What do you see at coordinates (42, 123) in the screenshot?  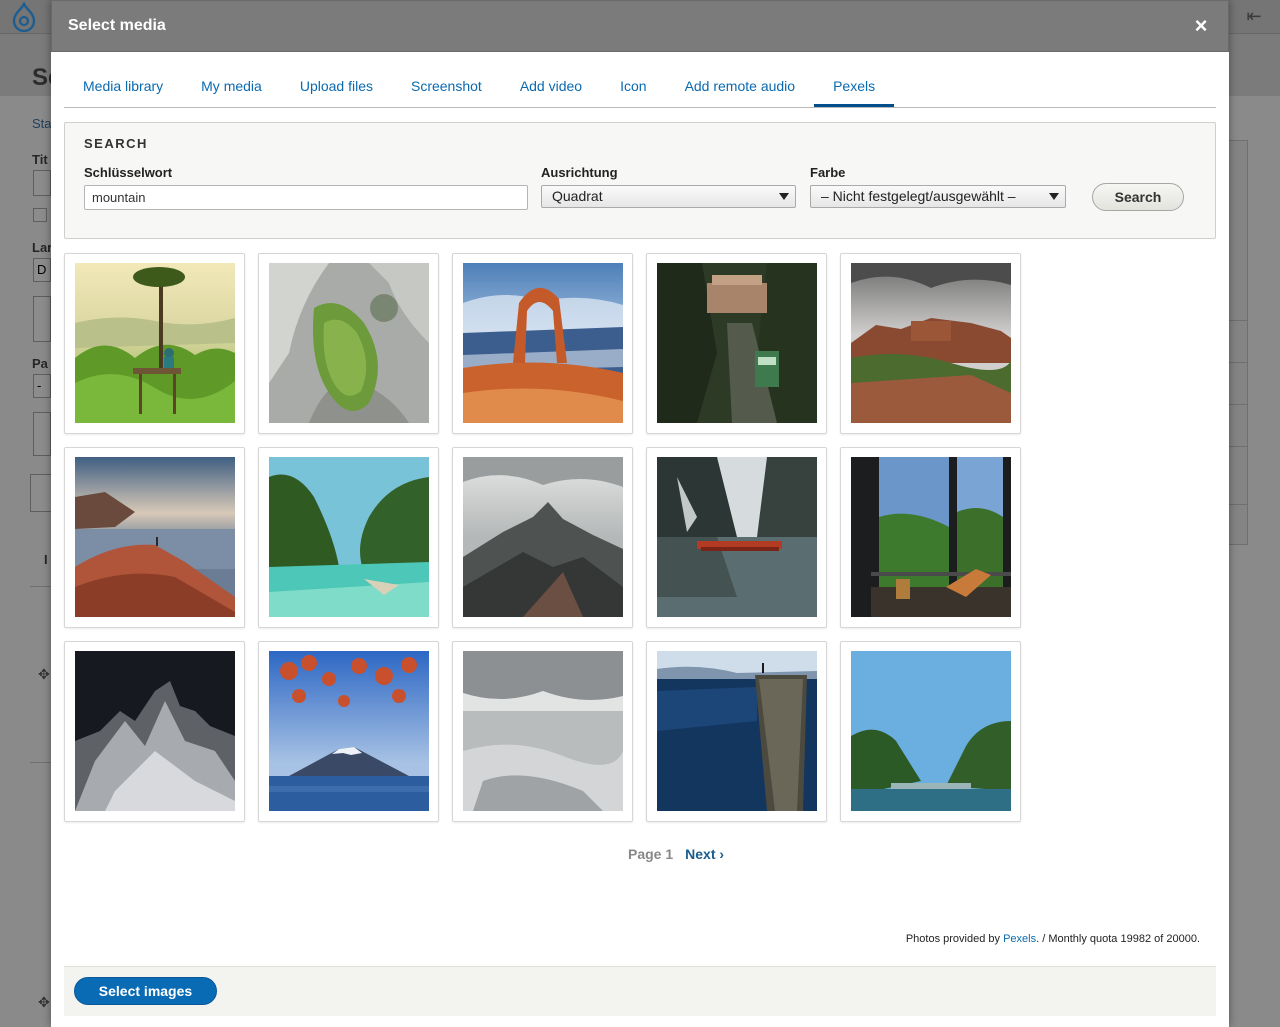 I see `background-status-link: Sta` at bounding box center [42, 123].